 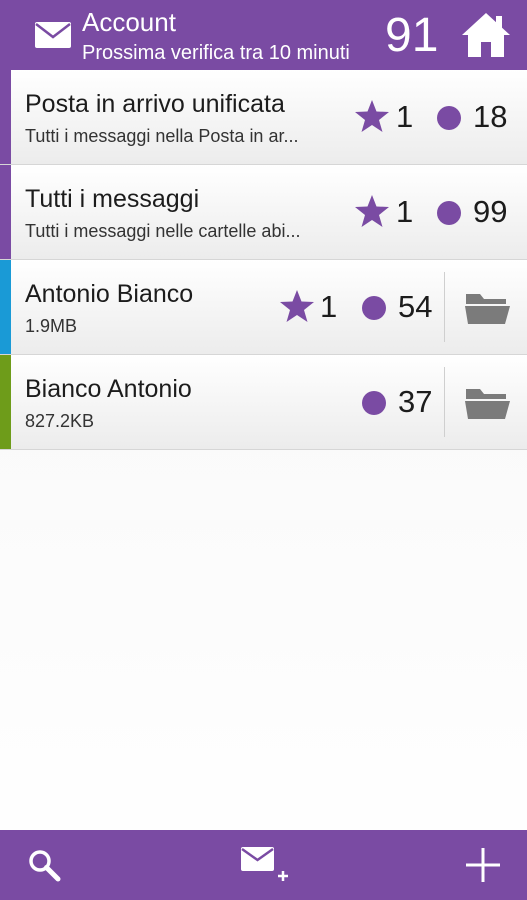 I want to click on search-button, so click(x=45, y=865).